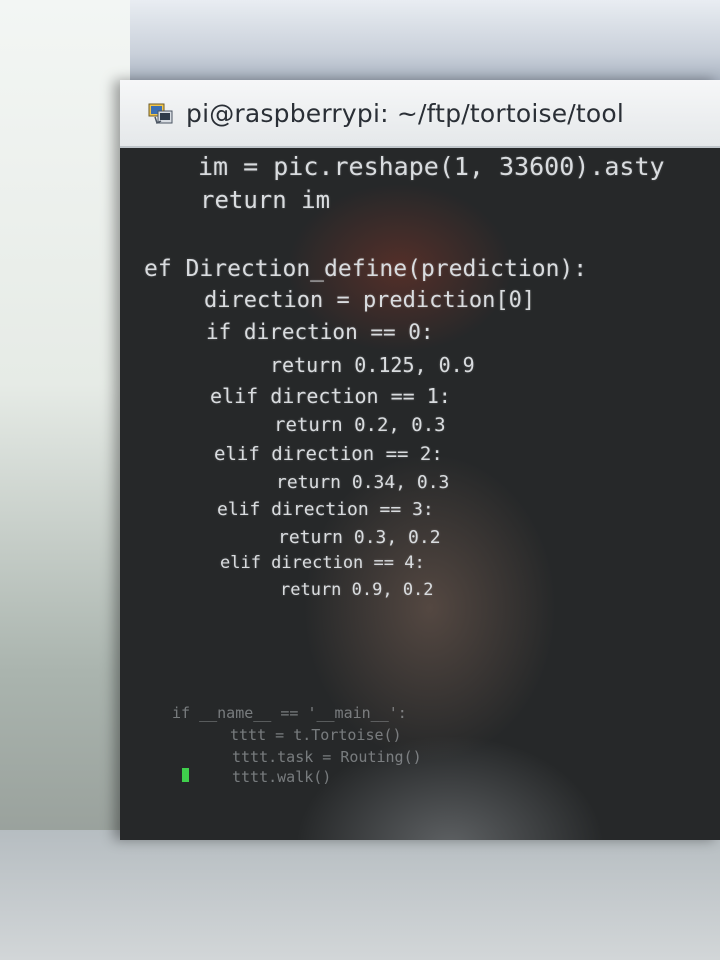  What do you see at coordinates (325, 509) in the screenshot?
I see `code-line: elif direction == 3:` at bounding box center [325, 509].